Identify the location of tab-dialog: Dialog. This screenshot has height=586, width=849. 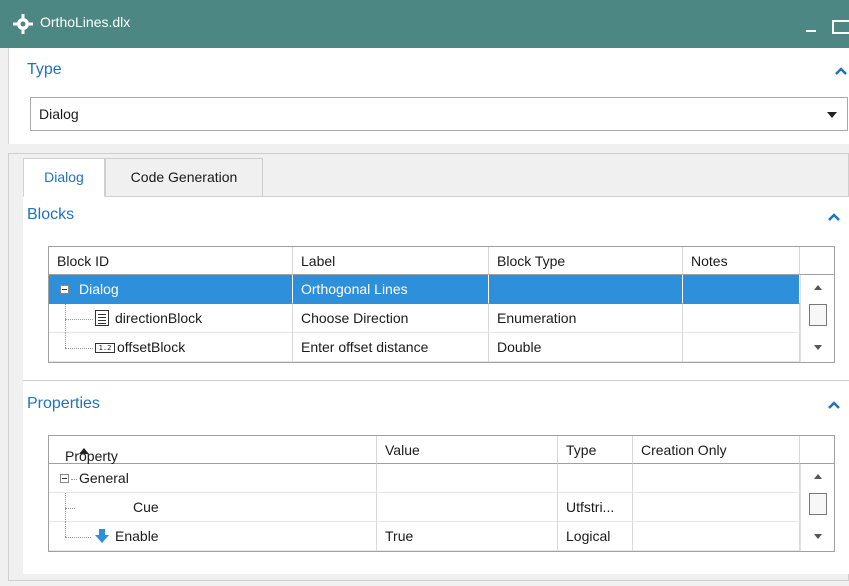
(64, 177).